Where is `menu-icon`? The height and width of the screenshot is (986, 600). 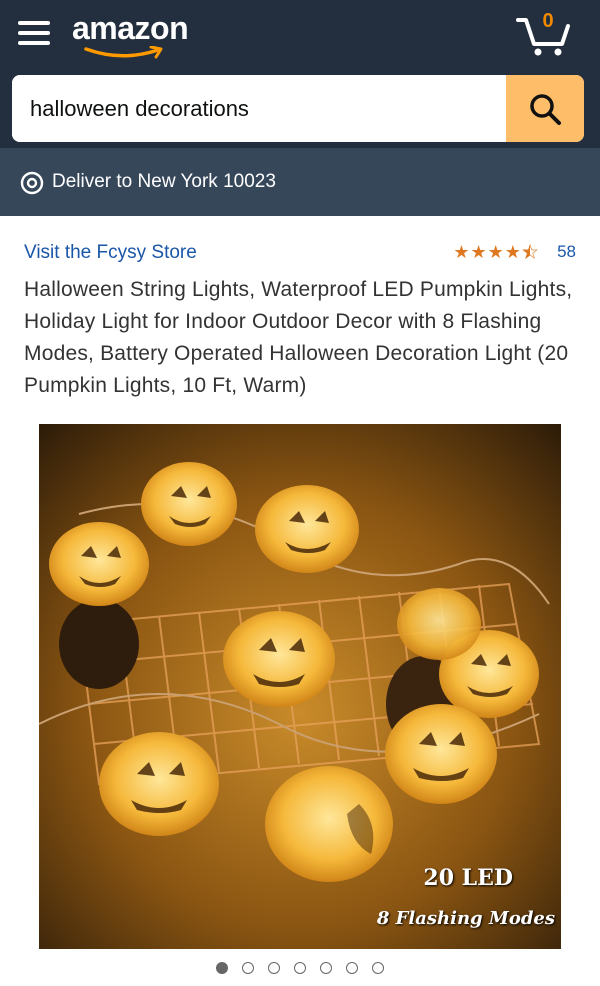
menu-icon is located at coordinates (34, 33).